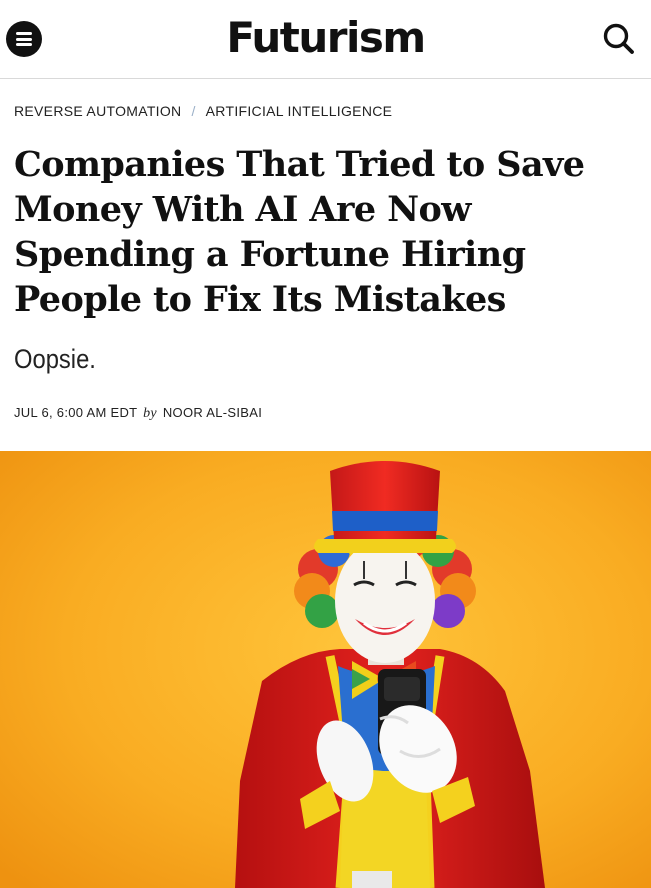  I want to click on publish-date: JUL 6, 6:00 AM EDT, so click(76, 412).